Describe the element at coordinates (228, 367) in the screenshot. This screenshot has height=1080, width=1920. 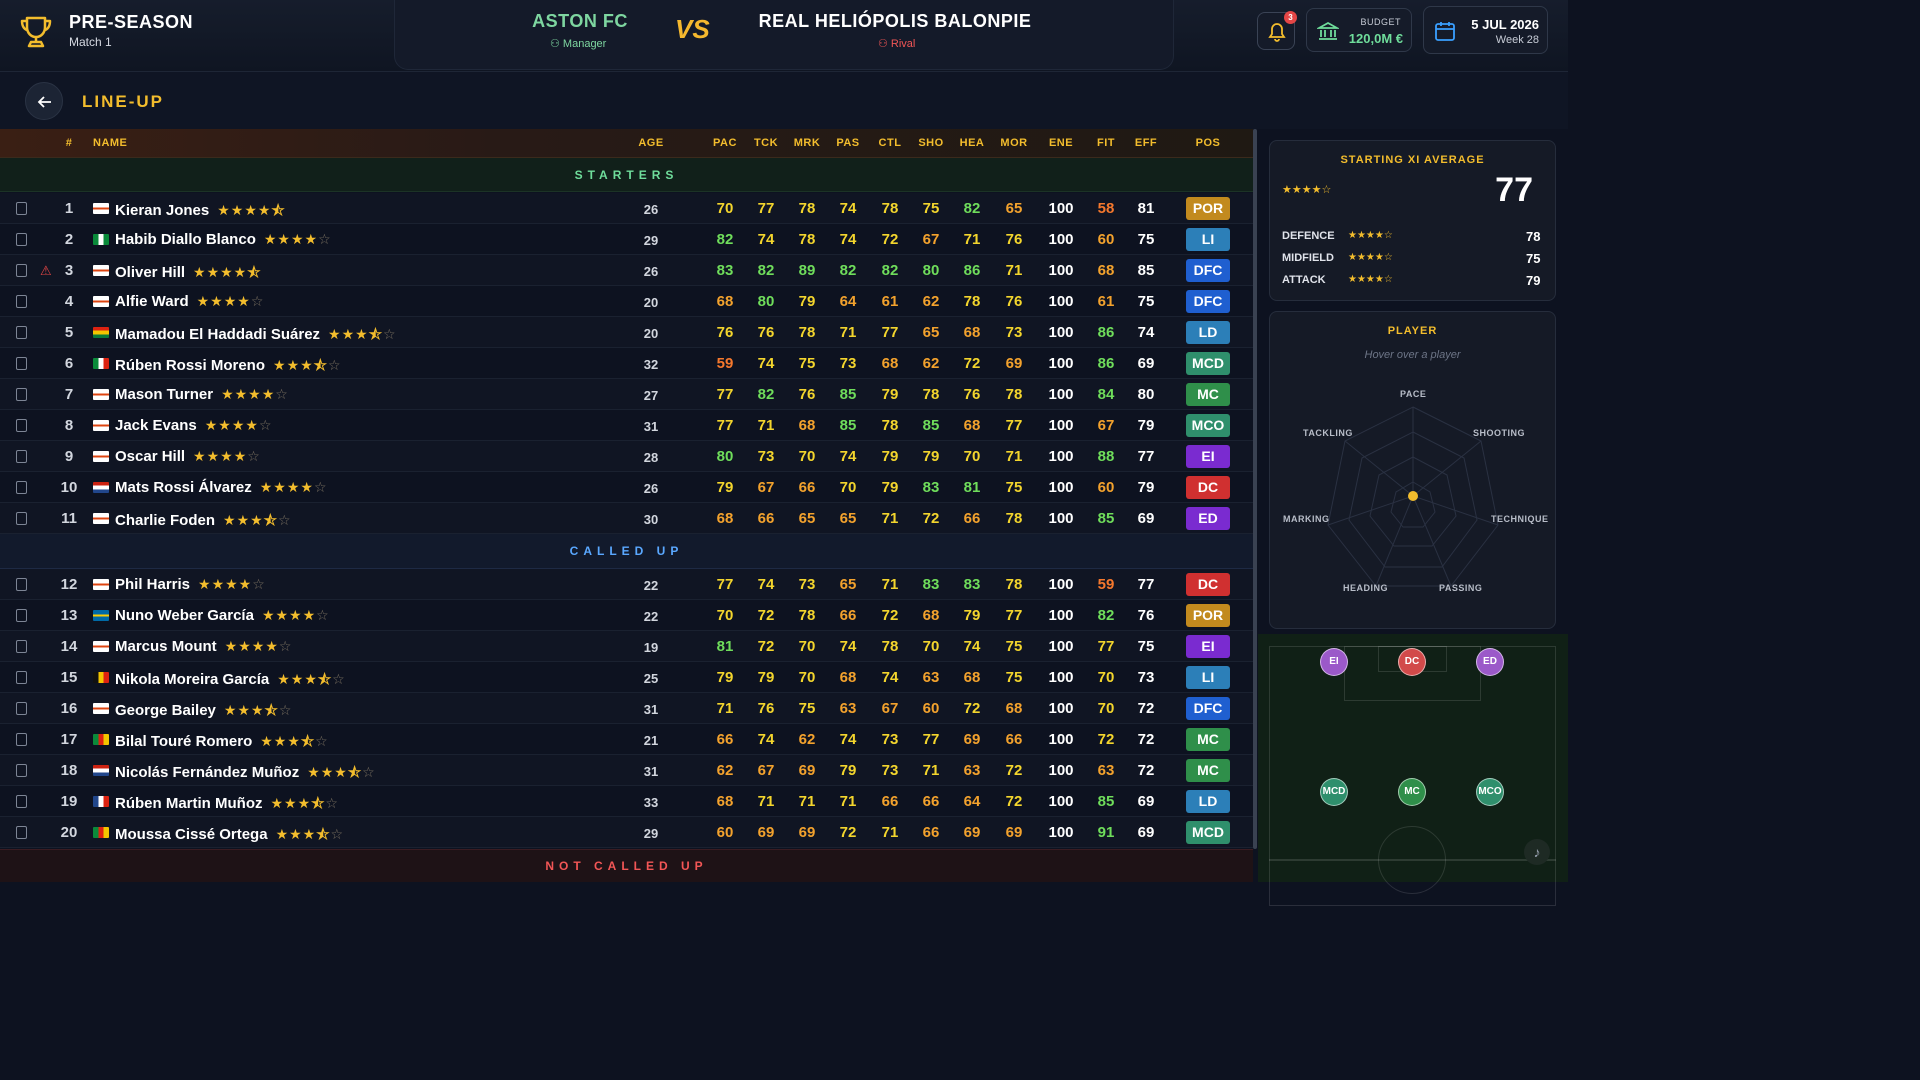
I see `player-name: Rúben Rossi Moreno ★★★⯪☆` at that location.